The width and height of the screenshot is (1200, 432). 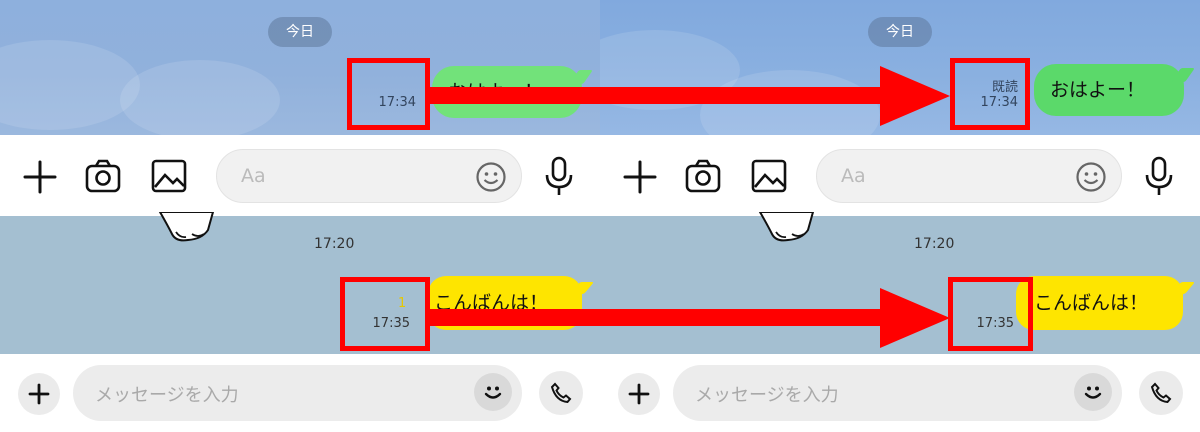 I want to click on kakao-message-bubble: こんばんは！, so click(x=1099, y=303).